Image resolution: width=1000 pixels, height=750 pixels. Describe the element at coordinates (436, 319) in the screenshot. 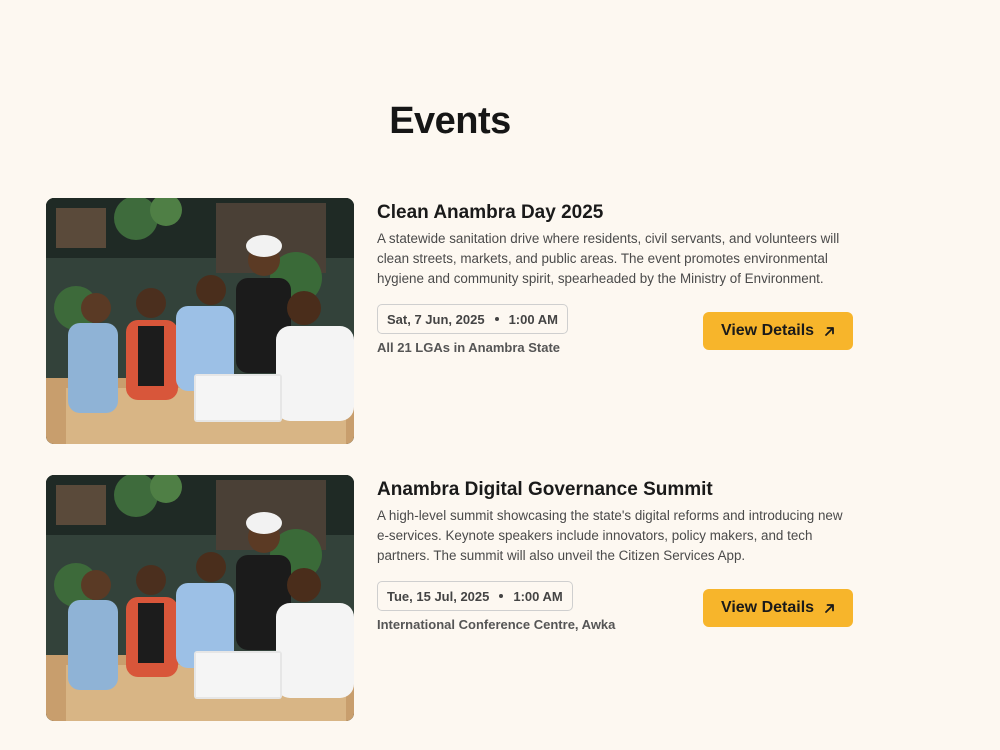

I see `event-date: Sat, 7 Jun, 2025` at that location.